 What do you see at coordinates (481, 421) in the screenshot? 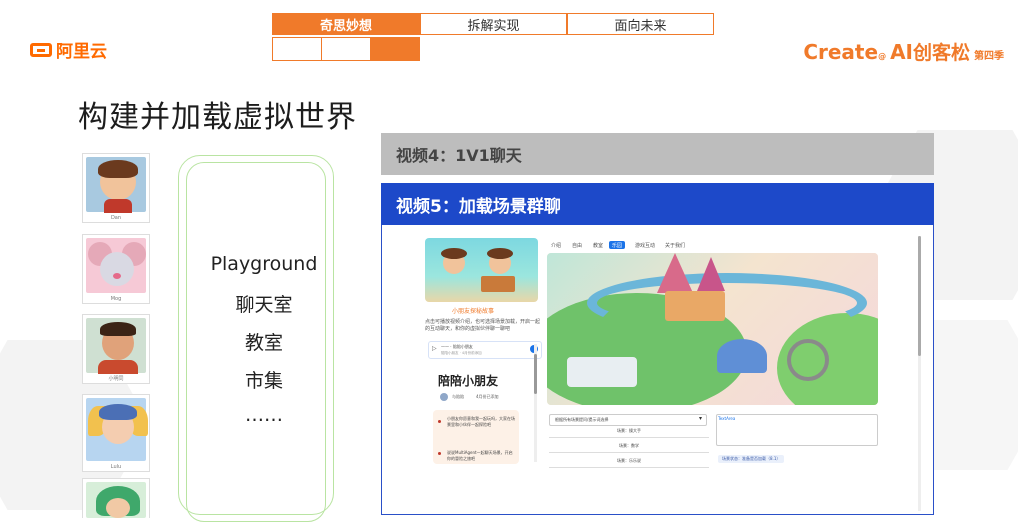
I see `bubble-text: 小朋友你愿意和我一起玩吗，大家在场景里和小伙伴一起探险吧` at bounding box center [481, 421].